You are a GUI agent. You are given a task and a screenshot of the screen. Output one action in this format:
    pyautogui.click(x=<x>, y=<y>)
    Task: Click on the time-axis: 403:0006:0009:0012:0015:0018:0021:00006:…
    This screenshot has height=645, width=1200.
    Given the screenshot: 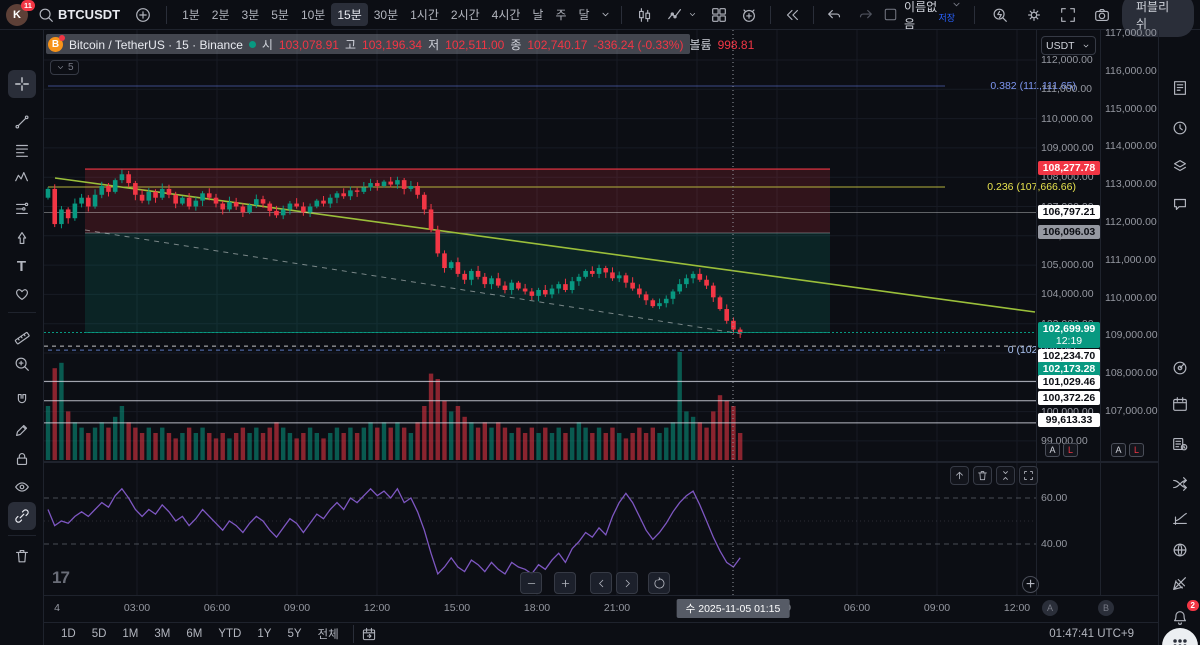 What is the action you would take?
    pyautogui.click(x=601, y=608)
    